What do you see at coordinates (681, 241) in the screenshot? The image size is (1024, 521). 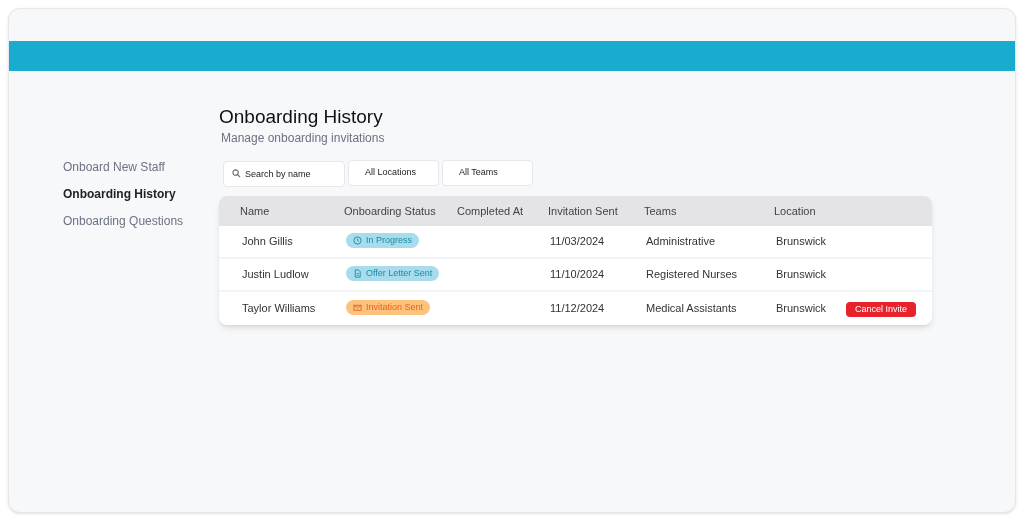 I see `table-cell: Administrative` at bounding box center [681, 241].